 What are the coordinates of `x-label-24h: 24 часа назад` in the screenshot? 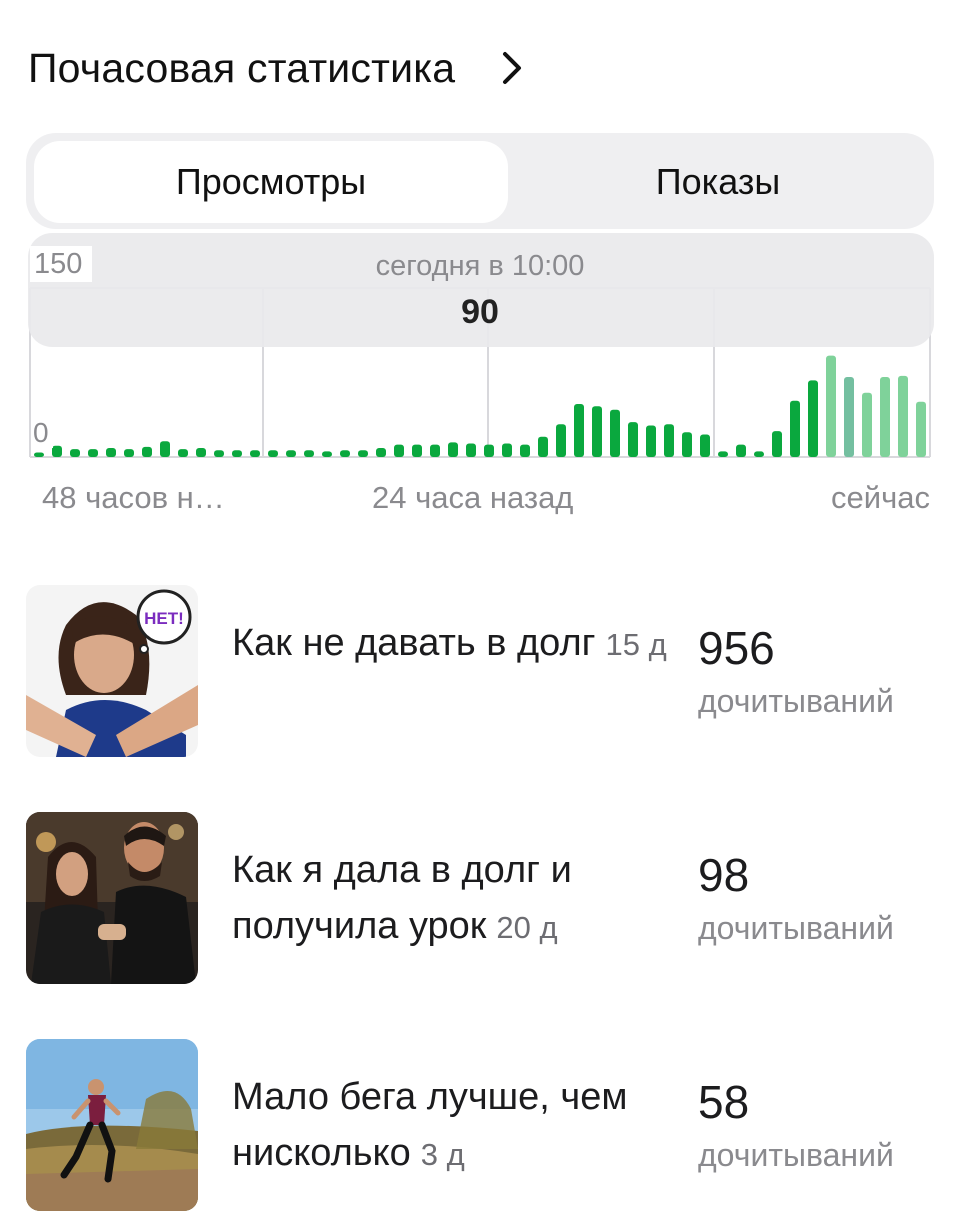 It's located at (473, 497).